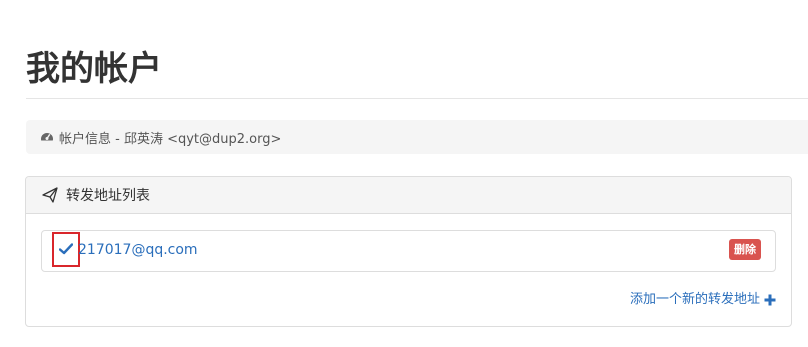 Image resolution: width=808 pixels, height=347 pixels. I want to click on check-icon, so click(66, 249).